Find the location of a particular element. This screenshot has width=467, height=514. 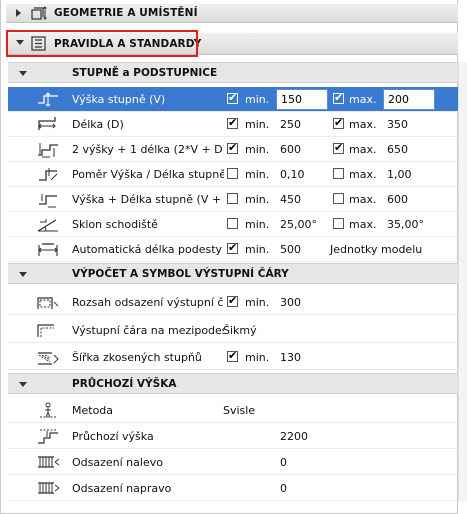

section-walkline-header: VÝPOČET A SYMBOL VÝSTUPNÍ ČÁRY is located at coordinates (233, 273).